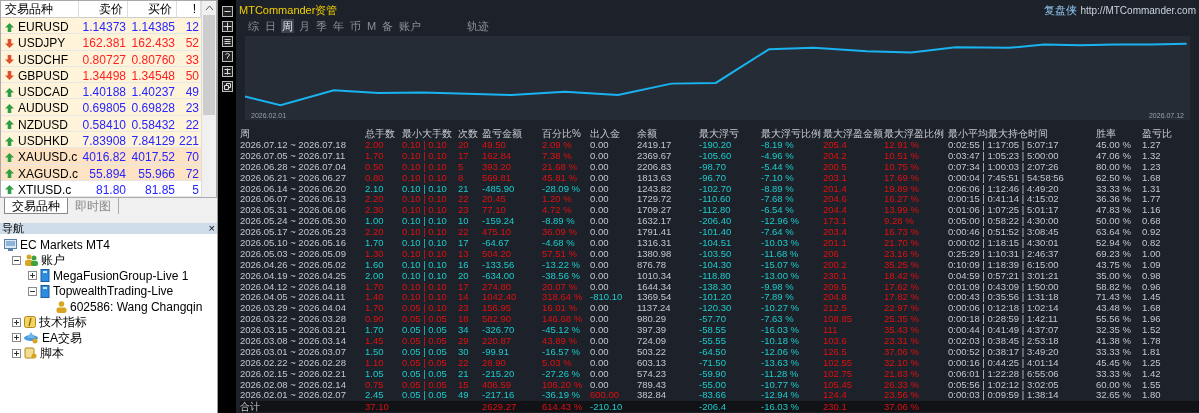  I want to click on table-cell-text: 1.77, so click(1152, 200).